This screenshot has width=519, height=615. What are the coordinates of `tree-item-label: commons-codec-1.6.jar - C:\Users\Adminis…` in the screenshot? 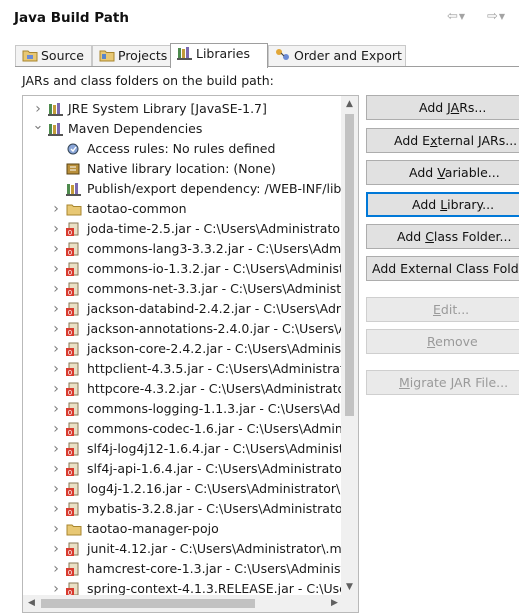 It's located at (215, 428).